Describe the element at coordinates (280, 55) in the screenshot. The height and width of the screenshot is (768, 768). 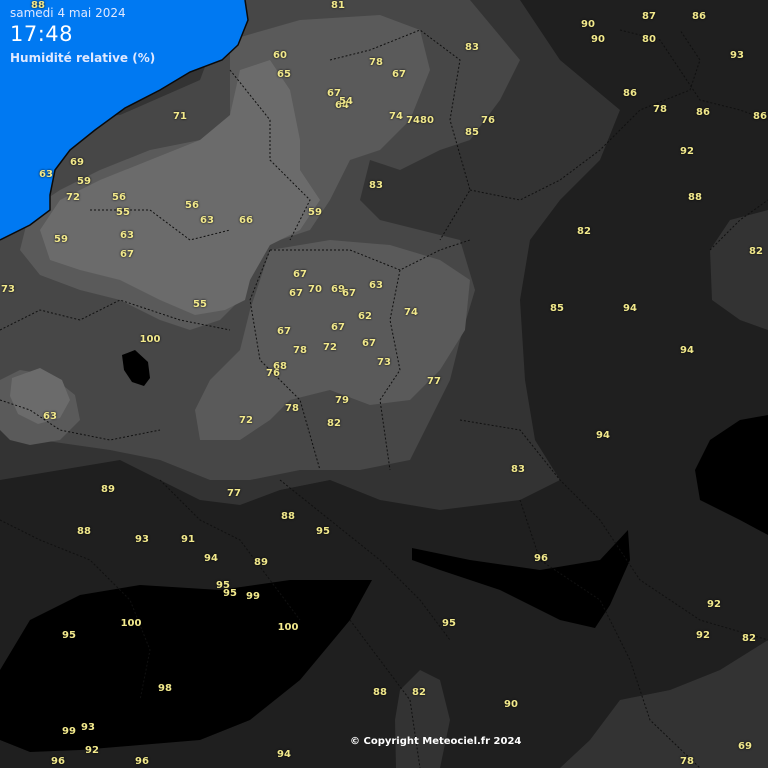
I see `humidity-value-label: 60` at that location.